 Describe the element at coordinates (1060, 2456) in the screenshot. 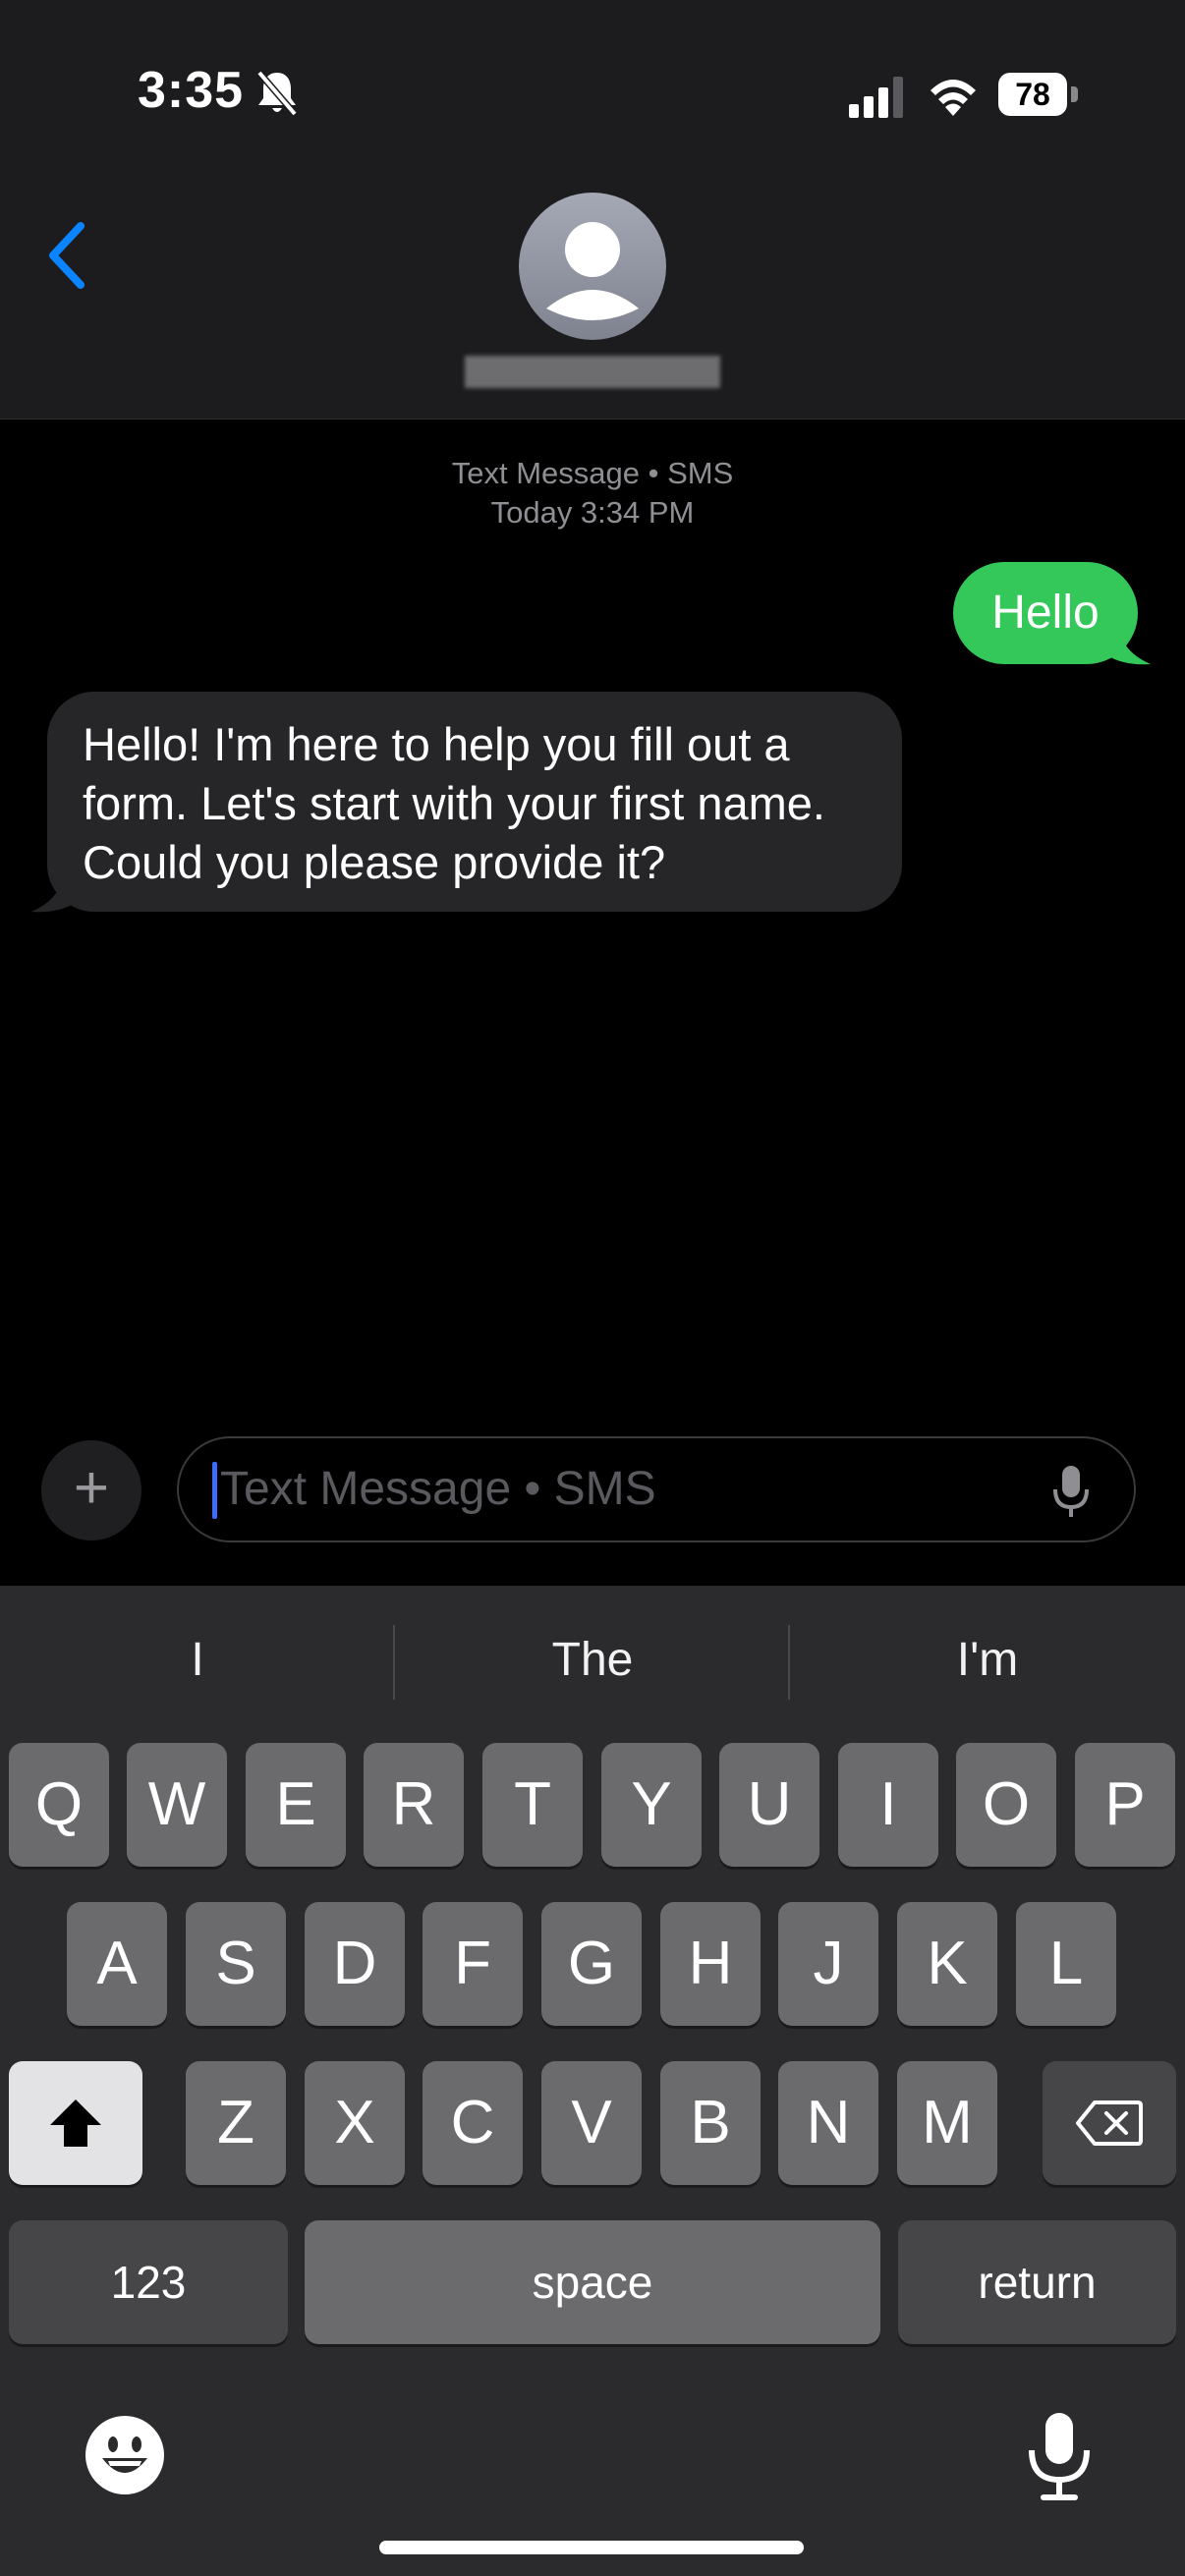

I see `keyboard-dictation-icon` at that location.